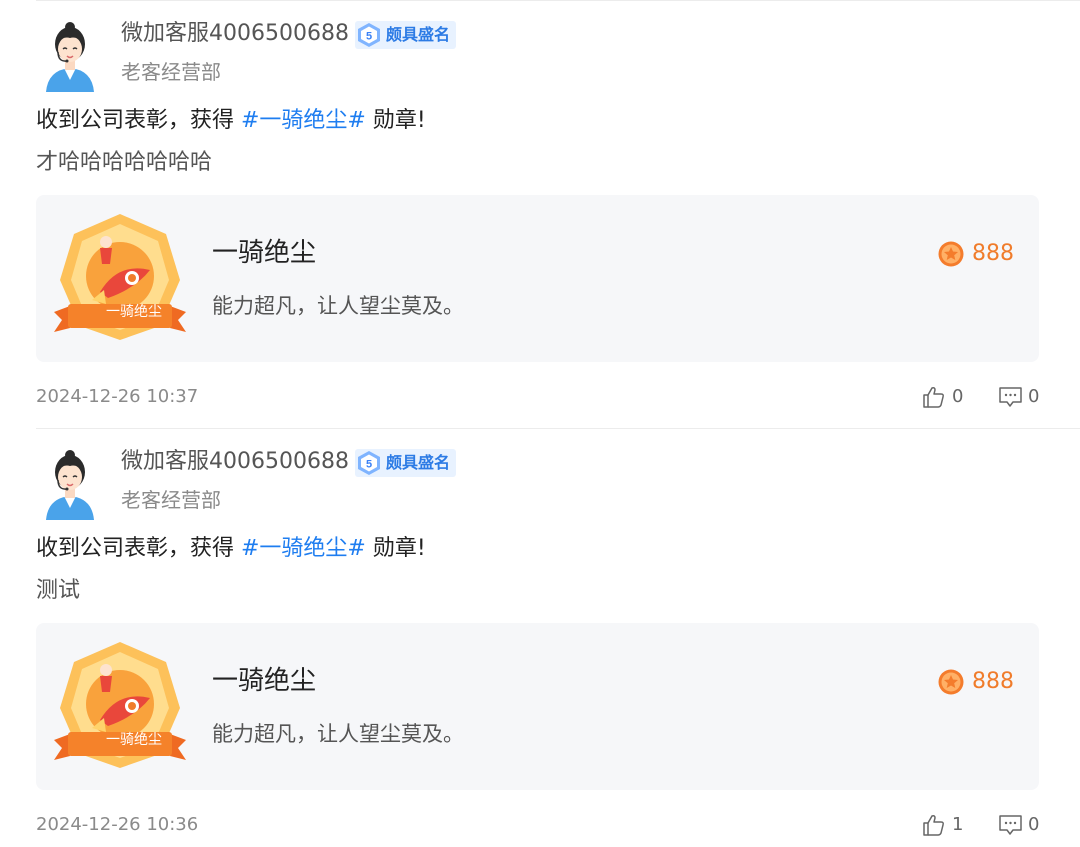  What do you see at coordinates (117, 824) in the screenshot?
I see `post-timestamp: 2024-12-26 10:36` at bounding box center [117, 824].